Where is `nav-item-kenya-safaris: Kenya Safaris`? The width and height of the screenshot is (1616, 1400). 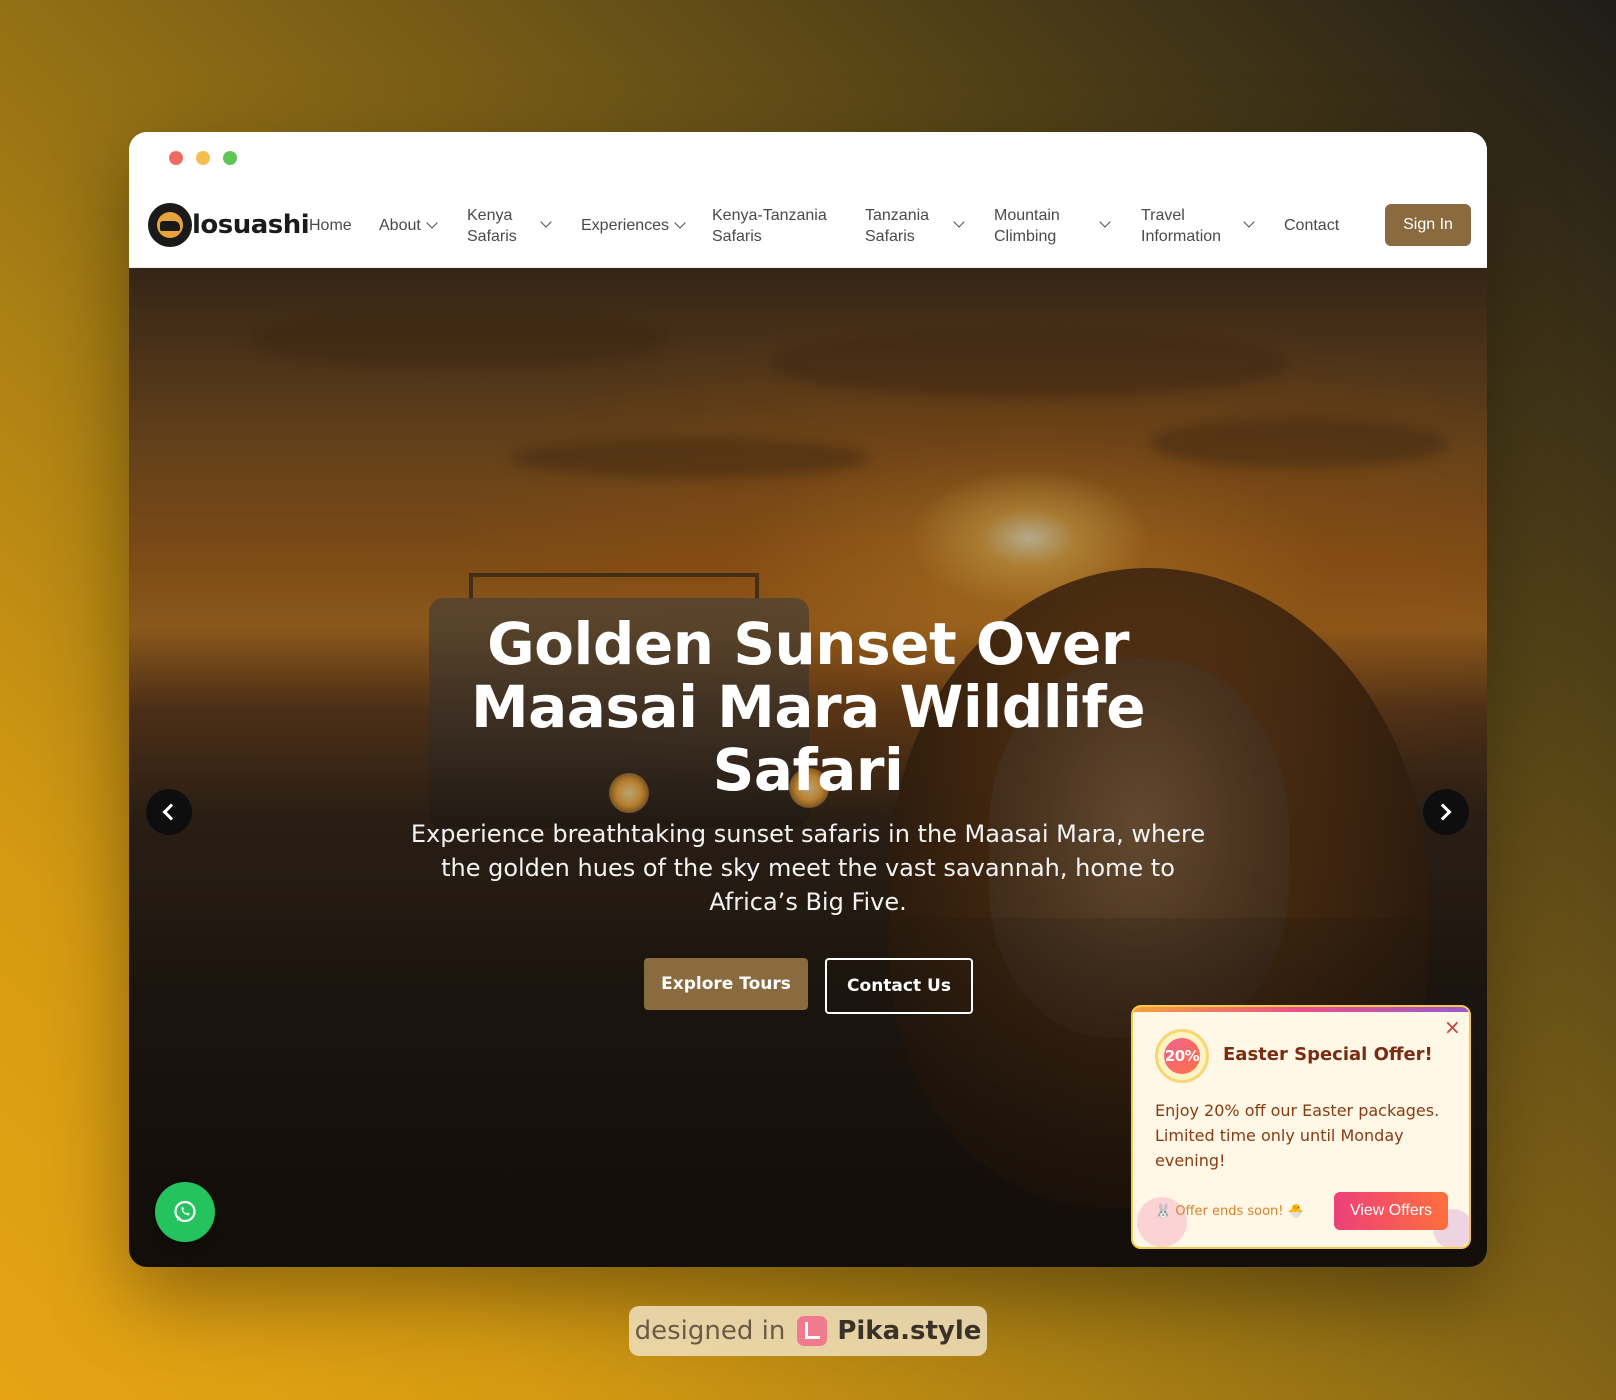
nav-item-kenya-safaris: Kenya Safaris is located at coordinates (497, 226).